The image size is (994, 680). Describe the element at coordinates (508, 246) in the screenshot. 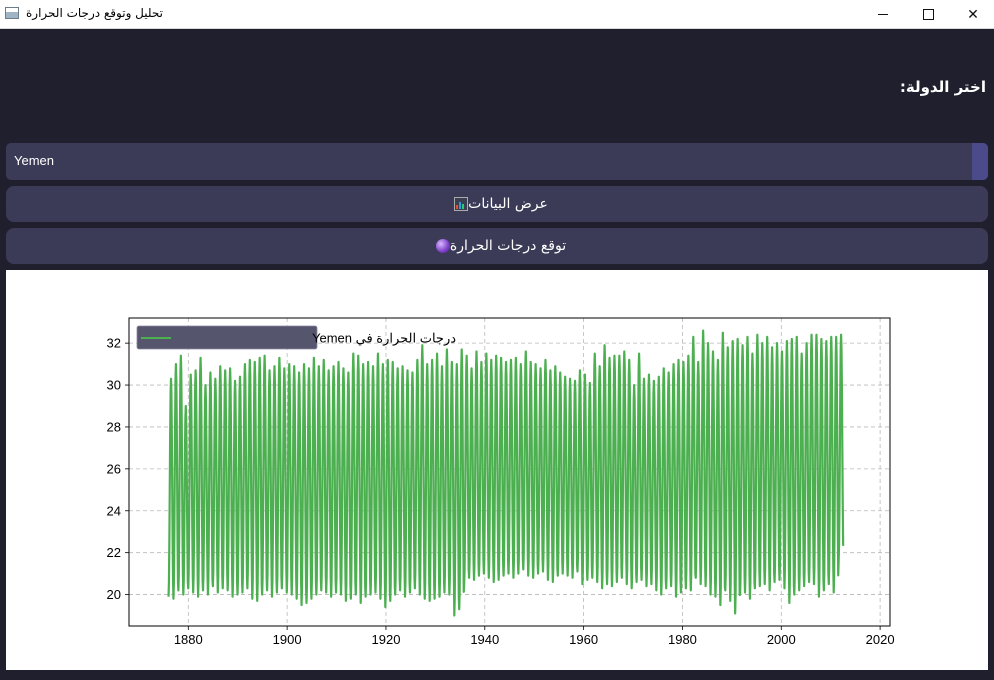

I see `predict-label: توقع درجات الحرارة` at that location.